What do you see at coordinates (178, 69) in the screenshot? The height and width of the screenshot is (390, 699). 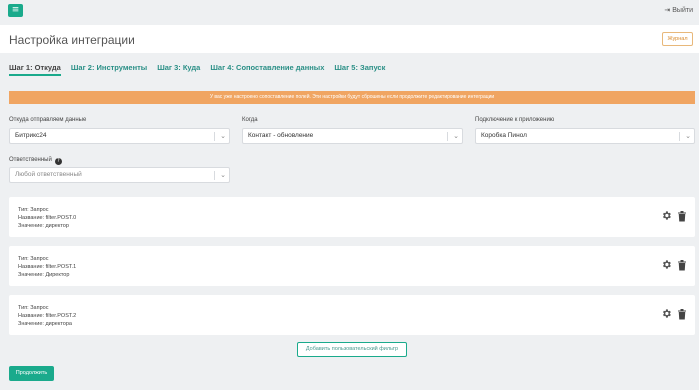 I see `tab-step-3: Шаг 3: Куда` at bounding box center [178, 69].